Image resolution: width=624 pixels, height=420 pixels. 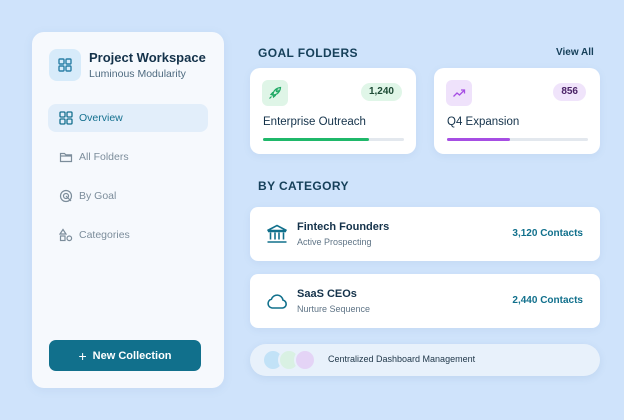 I want to click on trending-up-icon, so click(x=459, y=93).